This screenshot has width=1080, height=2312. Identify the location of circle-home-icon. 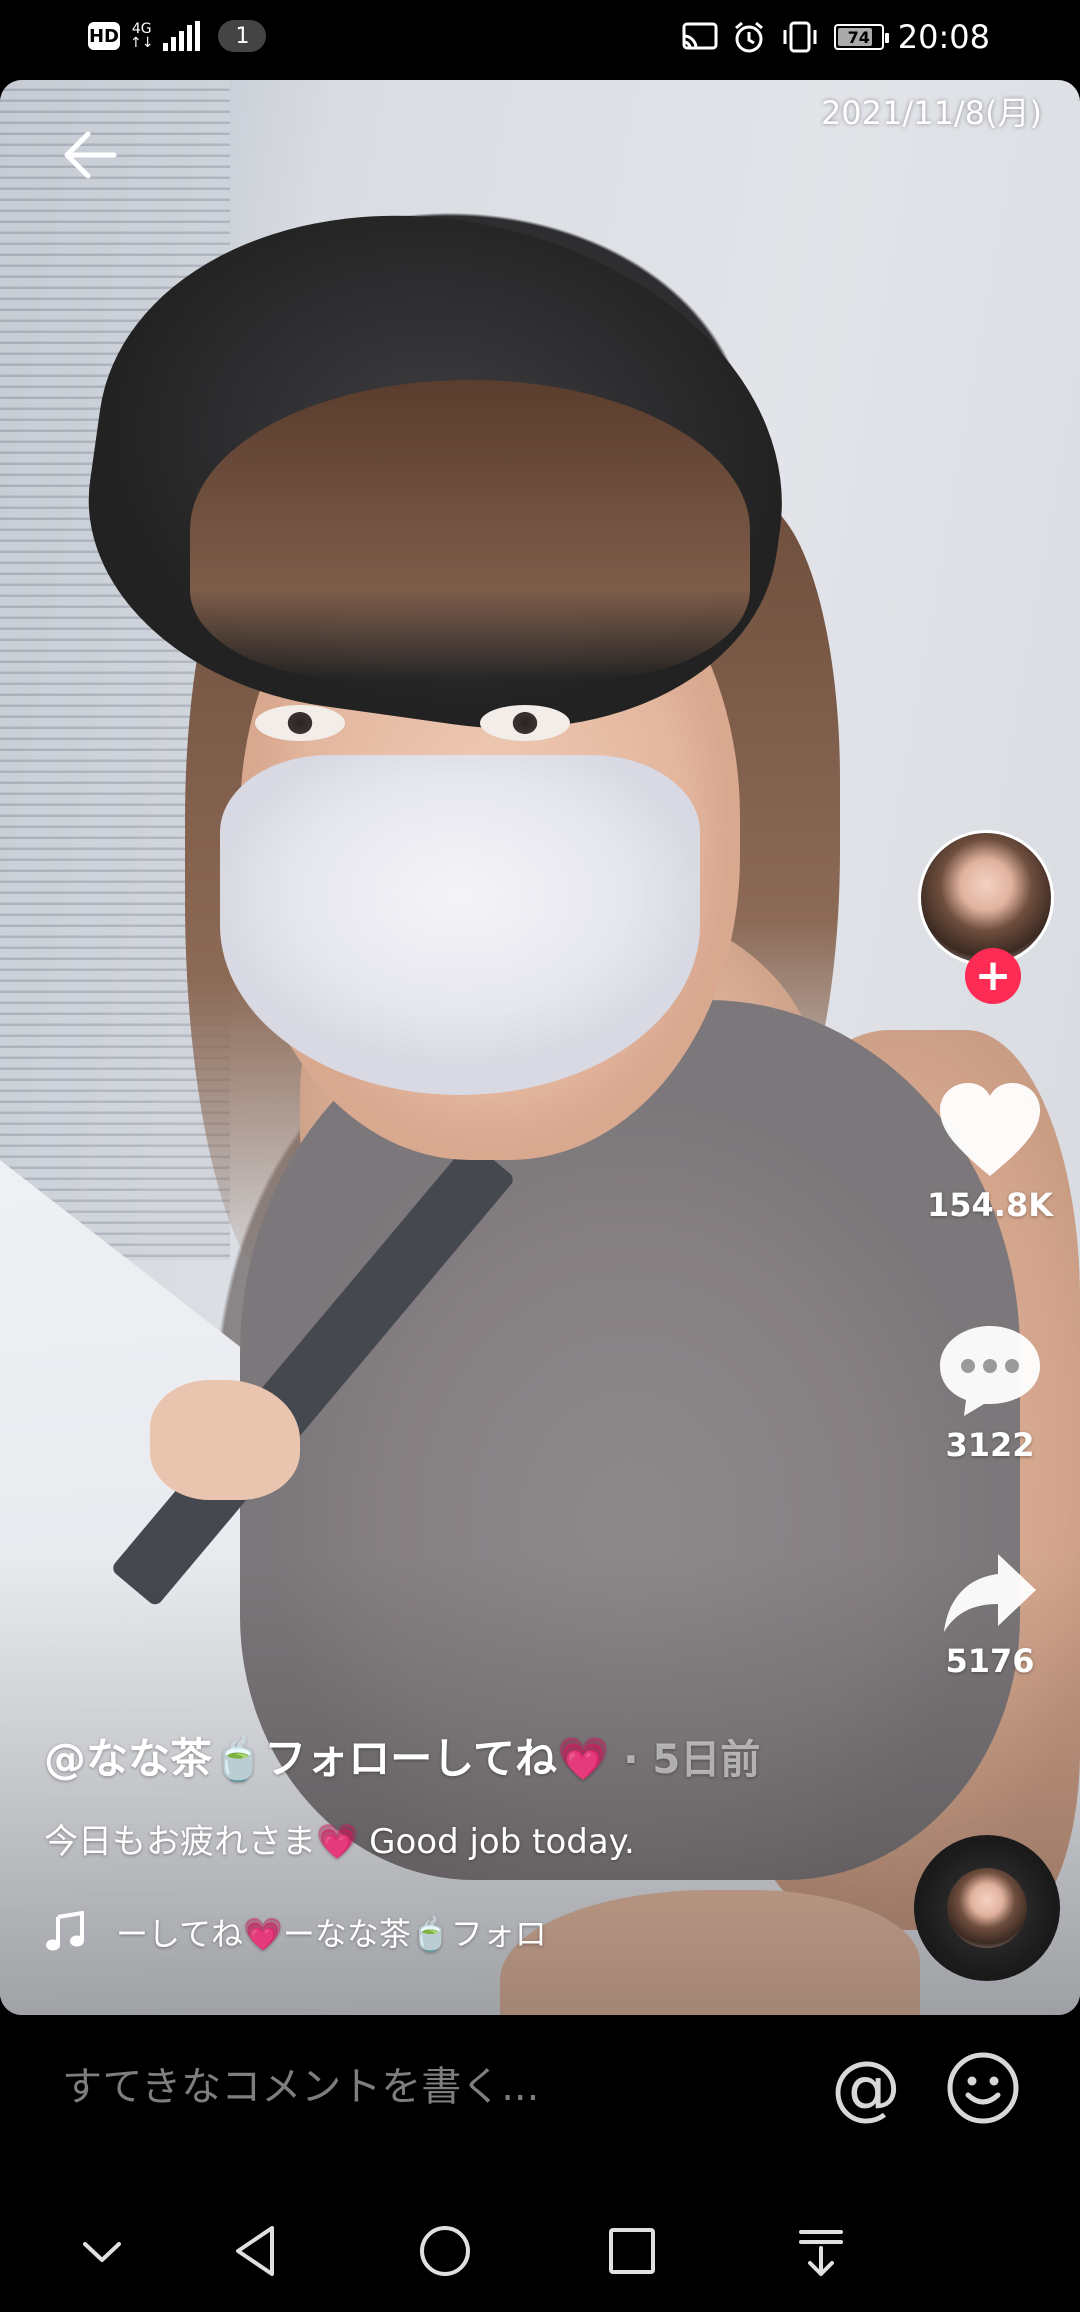
(445, 2251).